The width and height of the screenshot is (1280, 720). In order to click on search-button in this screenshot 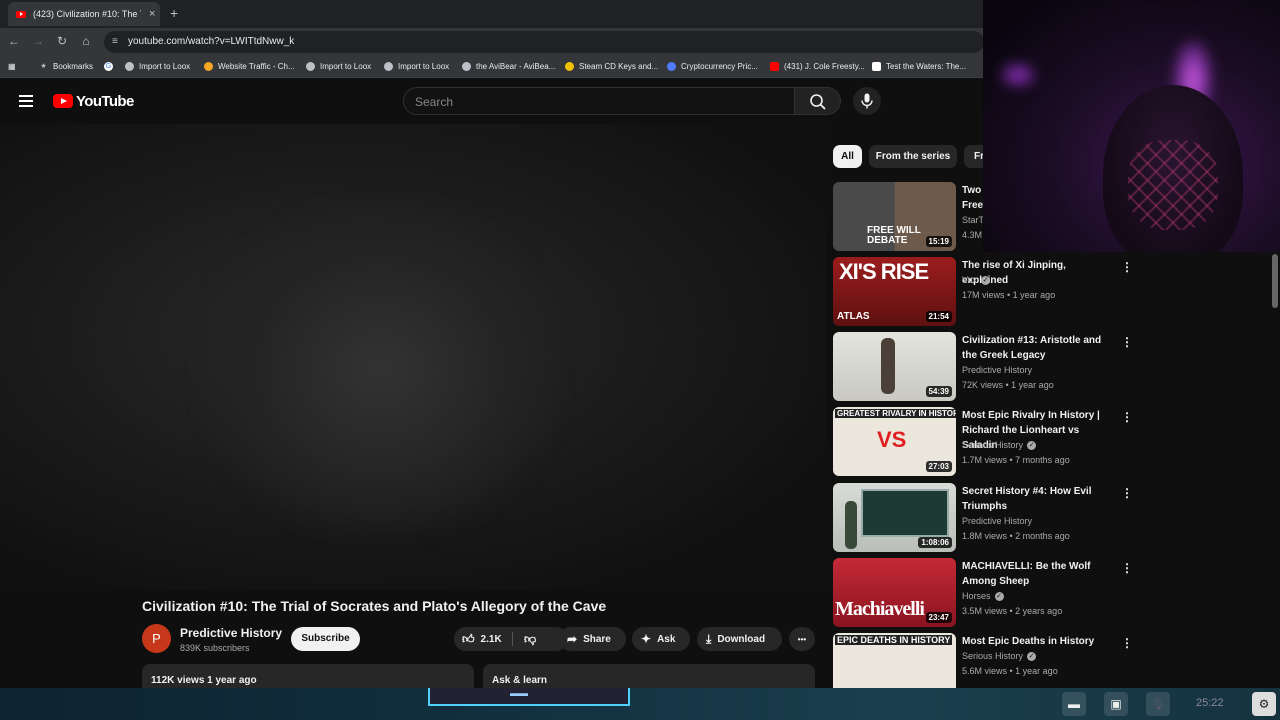, I will do `click(818, 101)`.